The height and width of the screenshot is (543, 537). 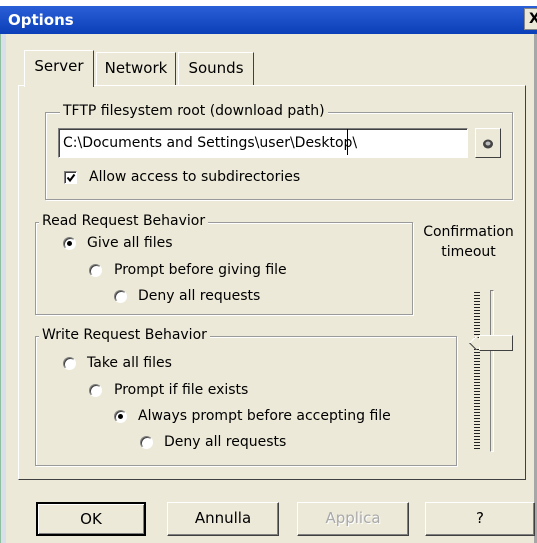 I want to click on read-give-all-radio, so click(x=69, y=243).